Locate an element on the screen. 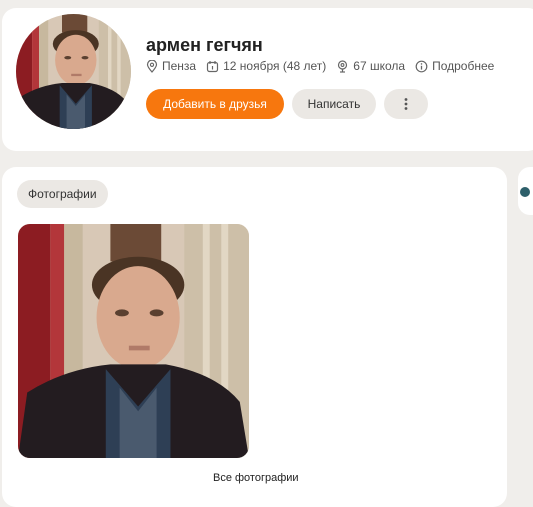 The image size is (533, 507). side-widget is located at coordinates (525, 191).